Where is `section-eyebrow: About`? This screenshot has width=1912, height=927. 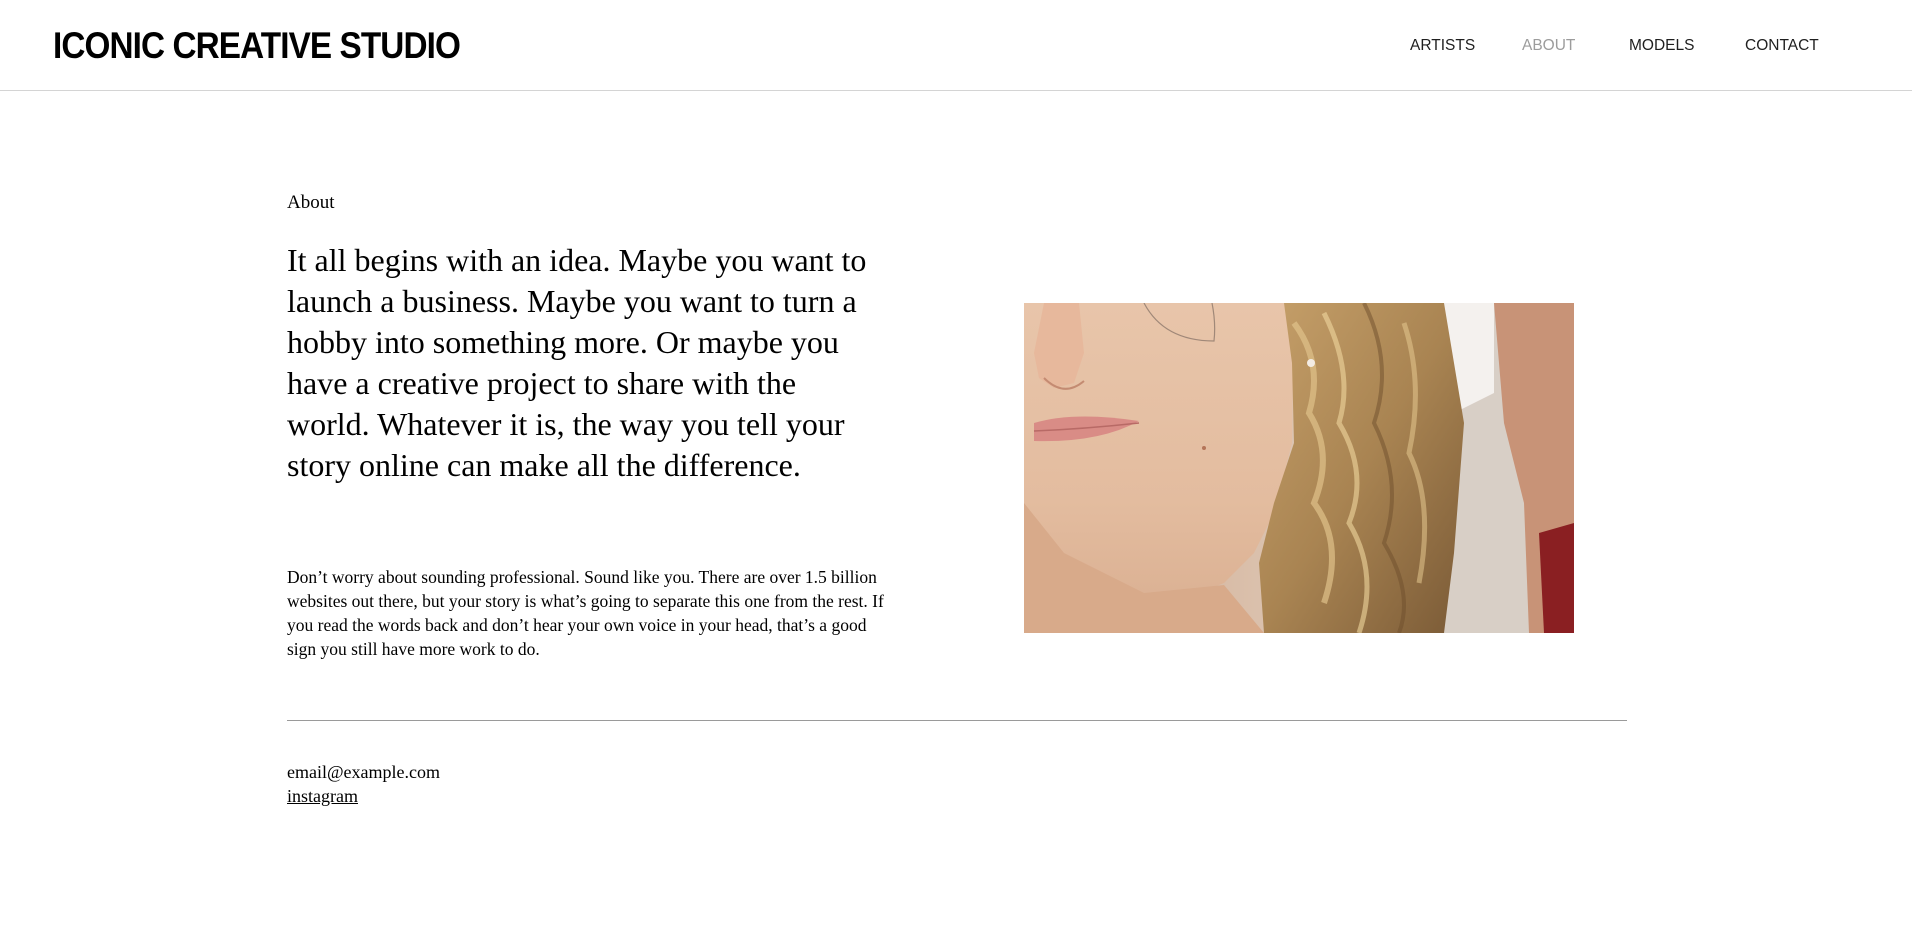
section-eyebrow: About is located at coordinates (311, 202).